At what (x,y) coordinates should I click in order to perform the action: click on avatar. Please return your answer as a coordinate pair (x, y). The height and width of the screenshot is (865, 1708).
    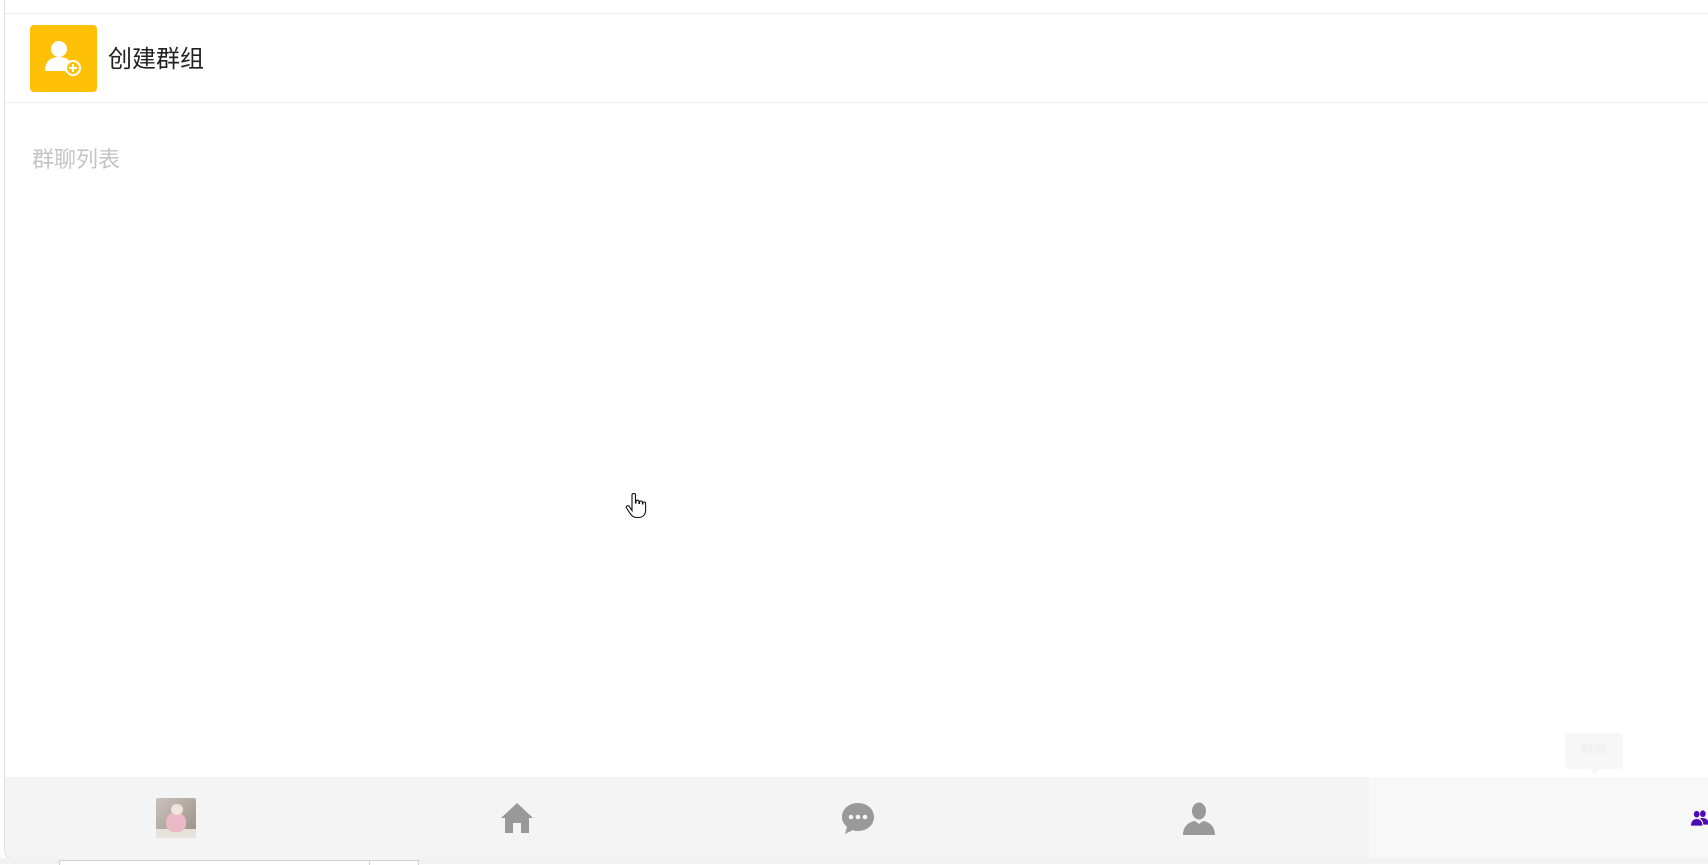
    Looking at the image, I should click on (175, 817).